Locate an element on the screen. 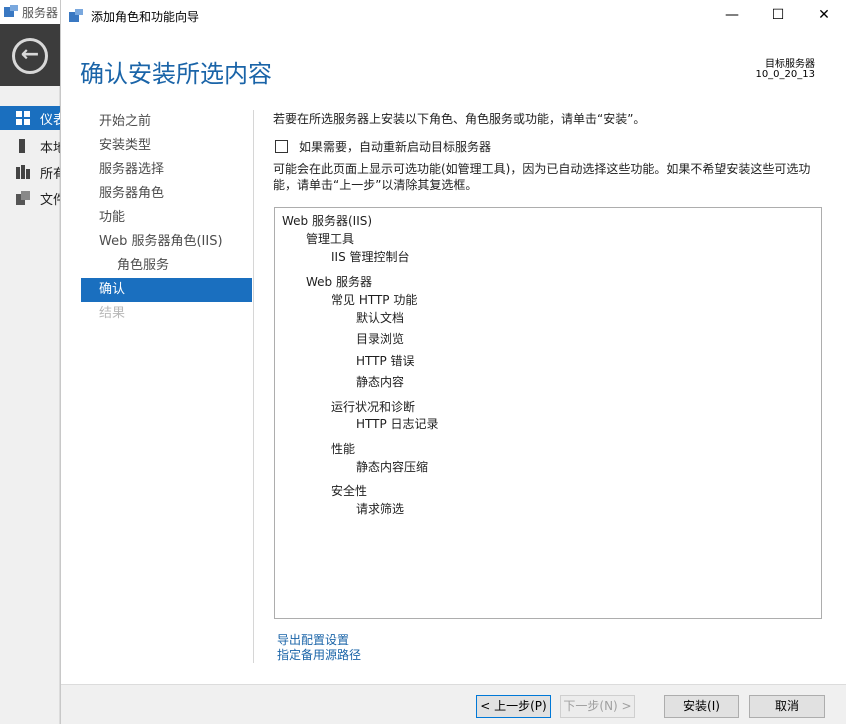  config-links: 导出配置设置 指定备用源路径 is located at coordinates (319, 648).